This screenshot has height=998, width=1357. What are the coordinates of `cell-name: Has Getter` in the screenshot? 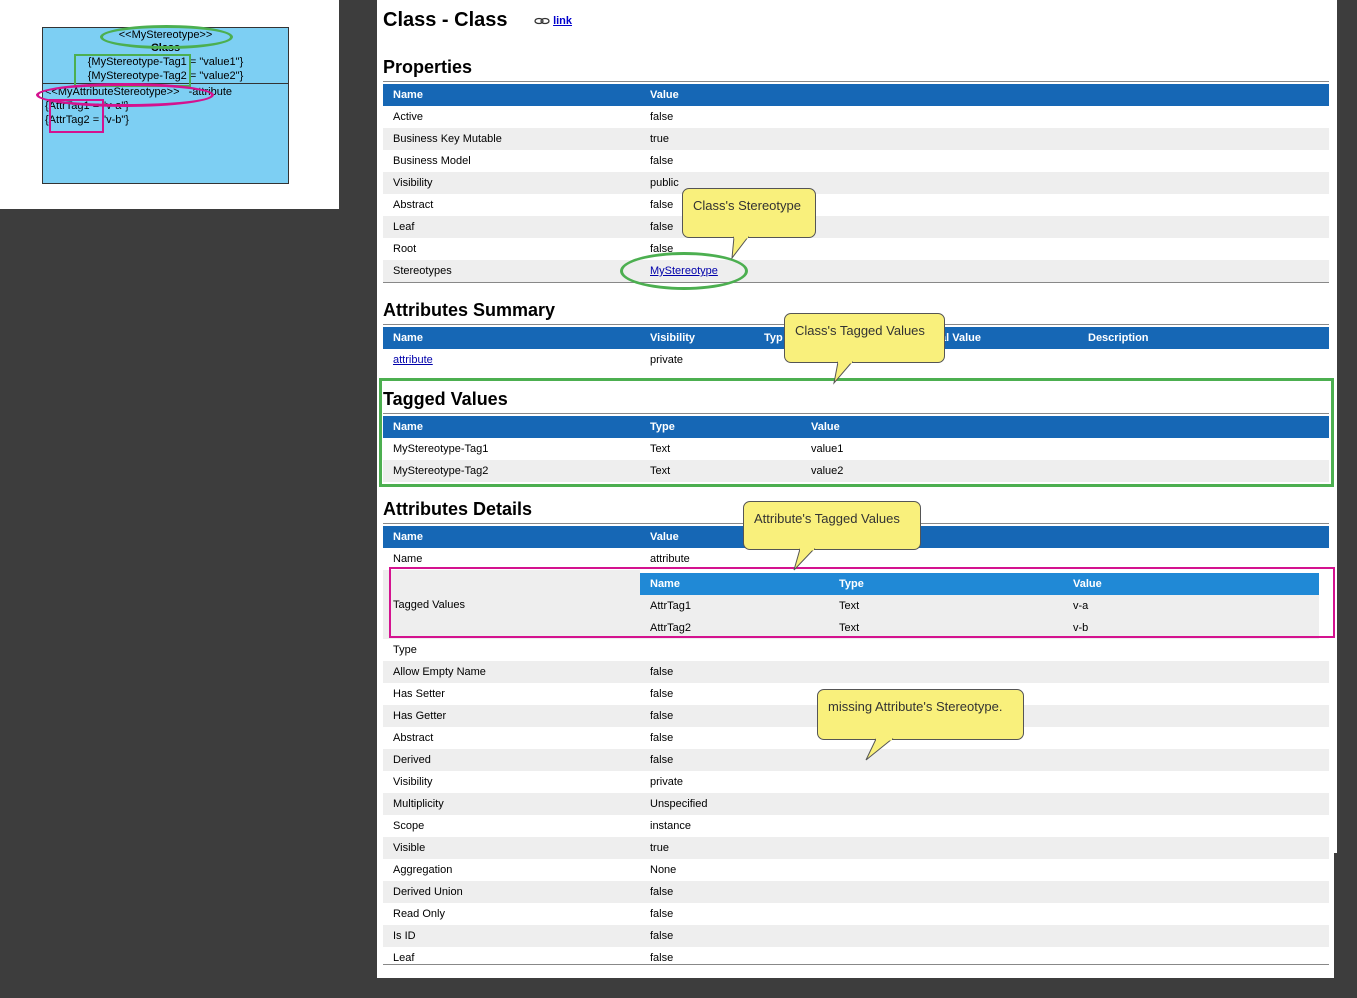 It's located at (511, 716).